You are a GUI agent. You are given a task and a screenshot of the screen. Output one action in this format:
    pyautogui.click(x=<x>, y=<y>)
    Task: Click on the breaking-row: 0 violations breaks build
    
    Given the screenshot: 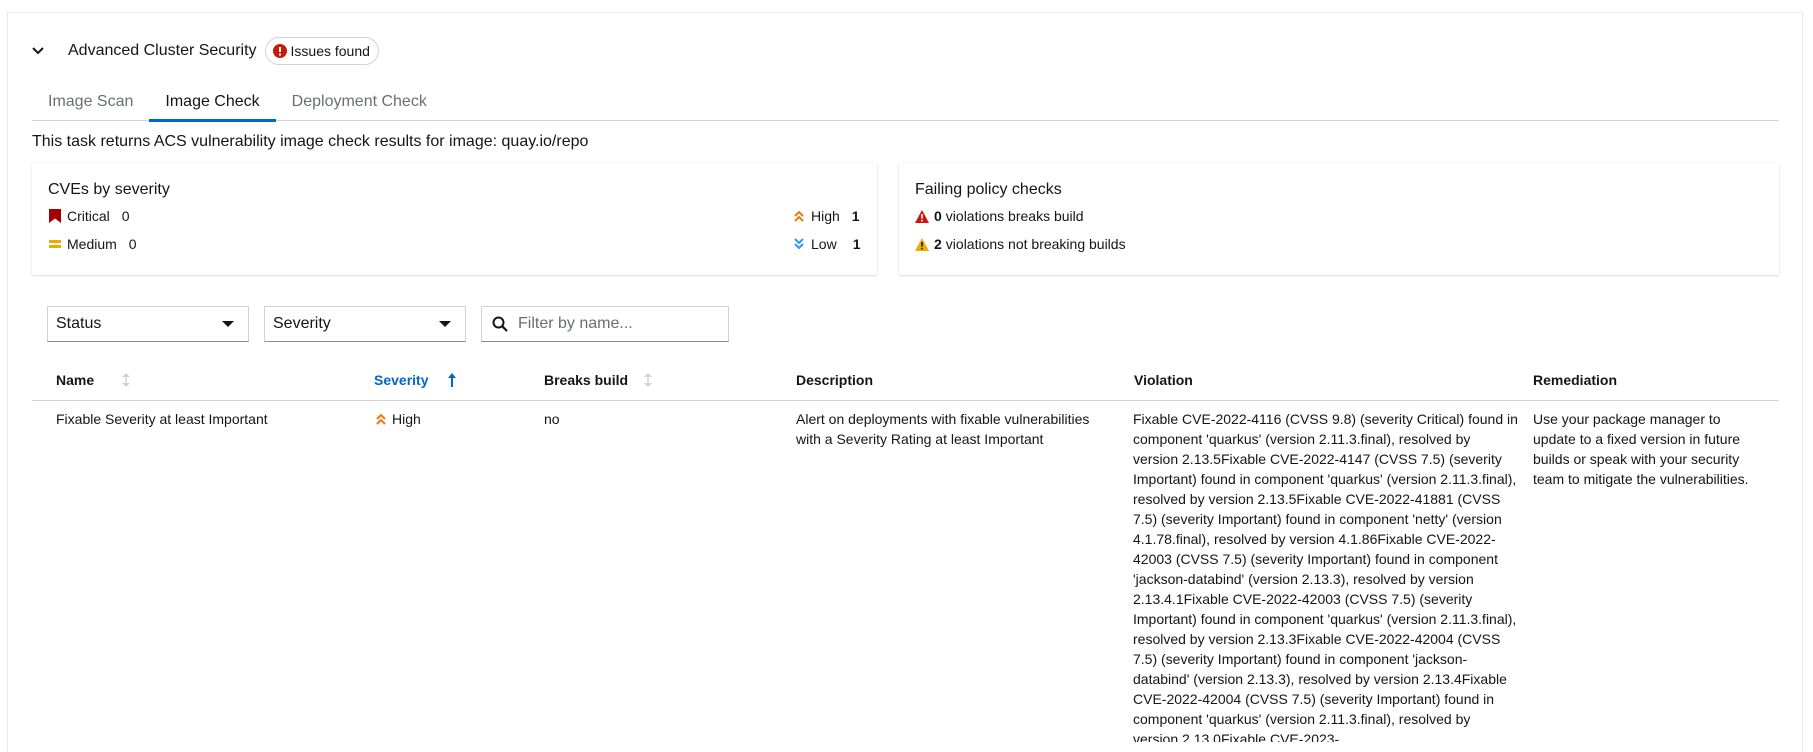 What is the action you would take?
    pyautogui.click(x=999, y=216)
    